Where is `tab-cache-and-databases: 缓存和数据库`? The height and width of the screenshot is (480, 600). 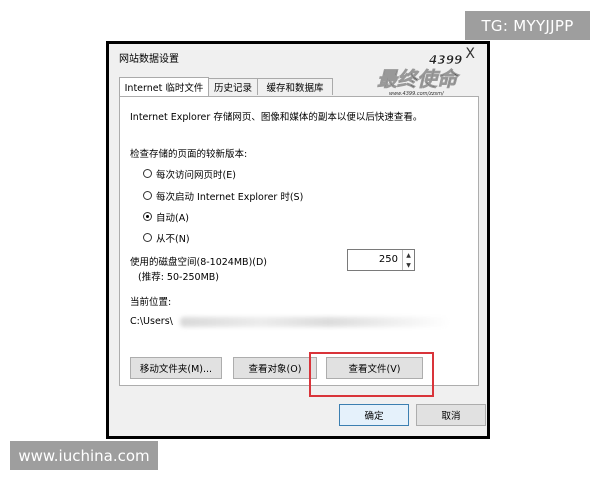 tab-cache-and-databases: 缓存和数据库 is located at coordinates (295, 86).